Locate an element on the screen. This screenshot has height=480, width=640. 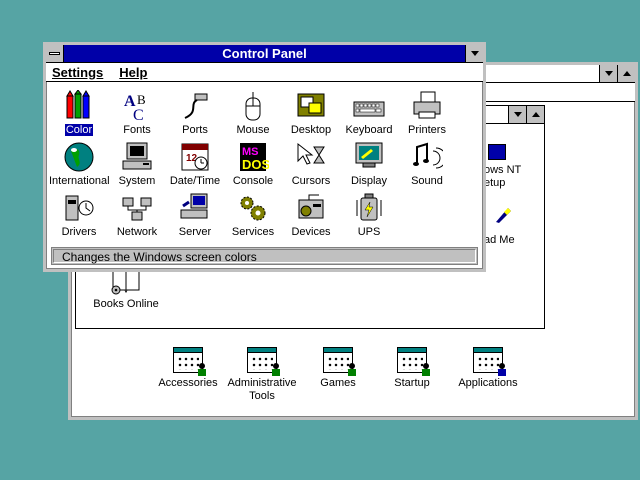
status-text: Changes the Windows screen colors is located at coordinates (264, 256).